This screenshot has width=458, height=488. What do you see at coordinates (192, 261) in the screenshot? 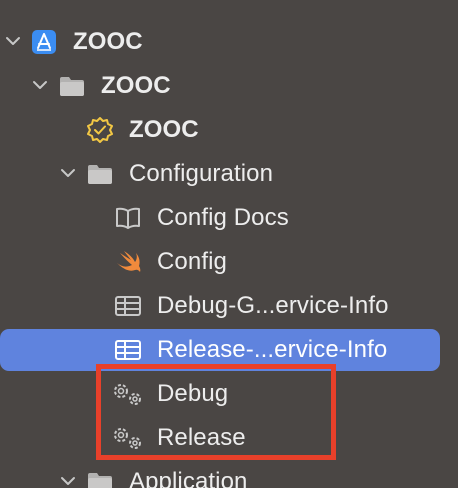
I see `navigator-label: Config` at bounding box center [192, 261].